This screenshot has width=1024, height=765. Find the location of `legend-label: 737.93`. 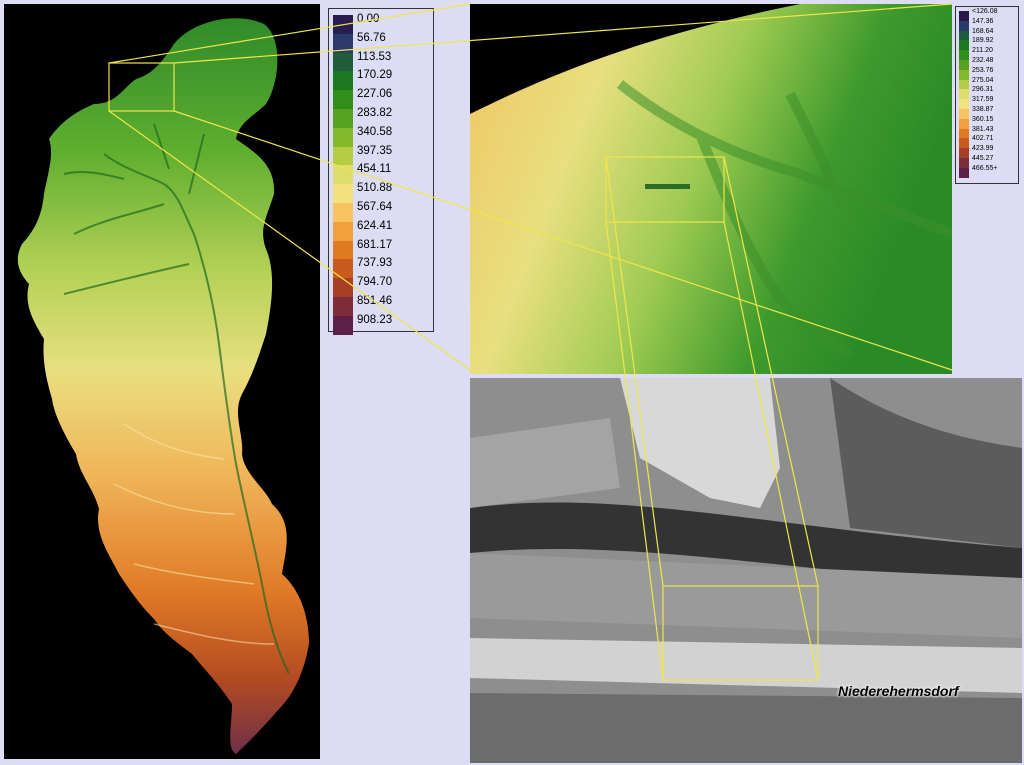

legend-label: 737.93 is located at coordinates (375, 263).